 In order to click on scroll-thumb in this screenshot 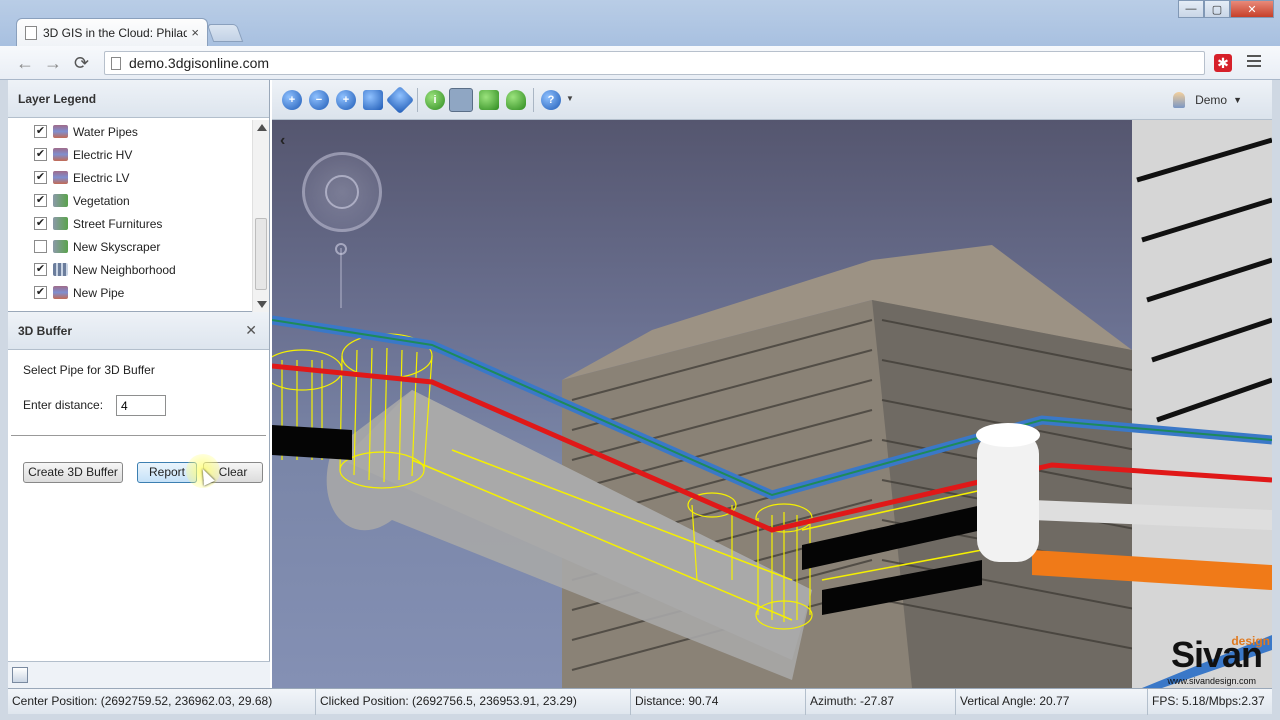, I will do `click(261, 254)`.